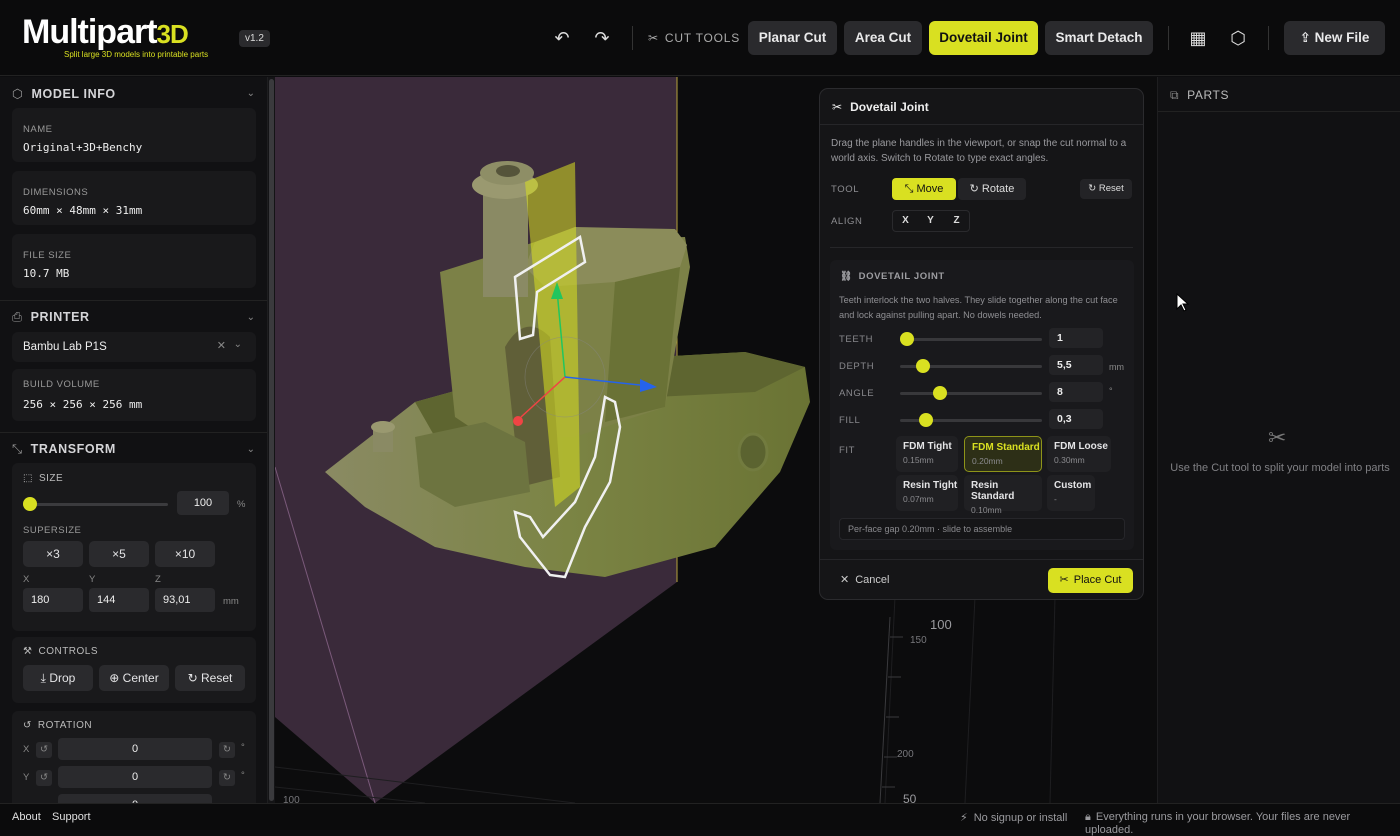 The image size is (1400, 836). What do you see at coordinates (1003, 454) in the screenshot?
I see `fit-fdm-standard-button: FDM Standard 0.20mm` at bounding box center [1003, 454].